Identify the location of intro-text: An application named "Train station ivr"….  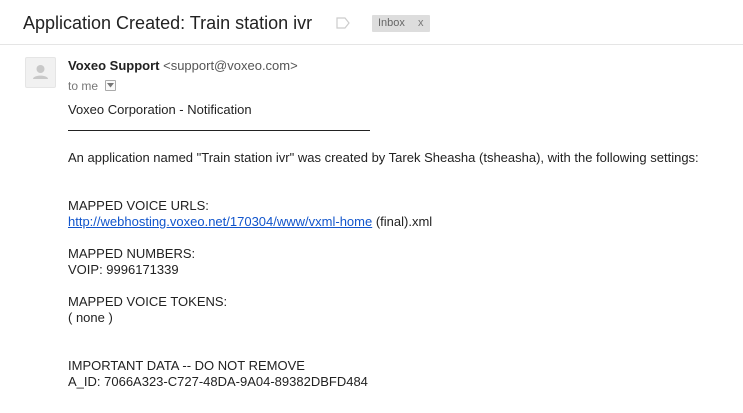
(383, 157).